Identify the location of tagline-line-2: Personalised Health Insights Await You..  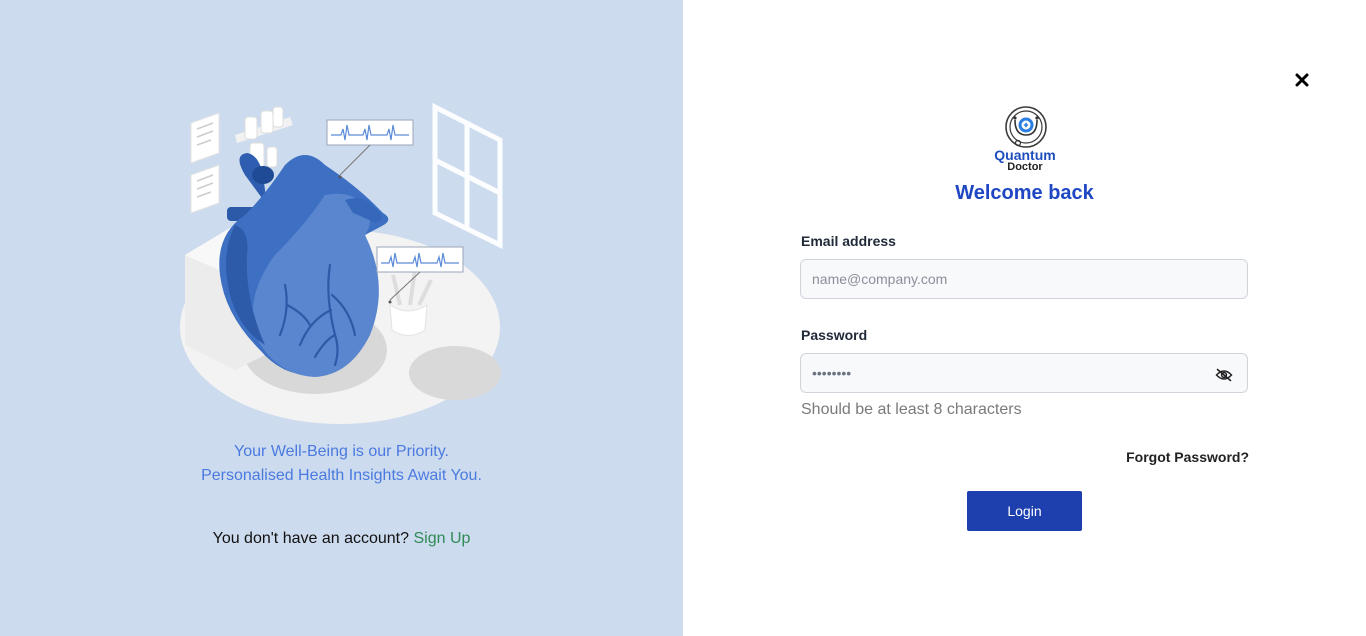
(341, 475).